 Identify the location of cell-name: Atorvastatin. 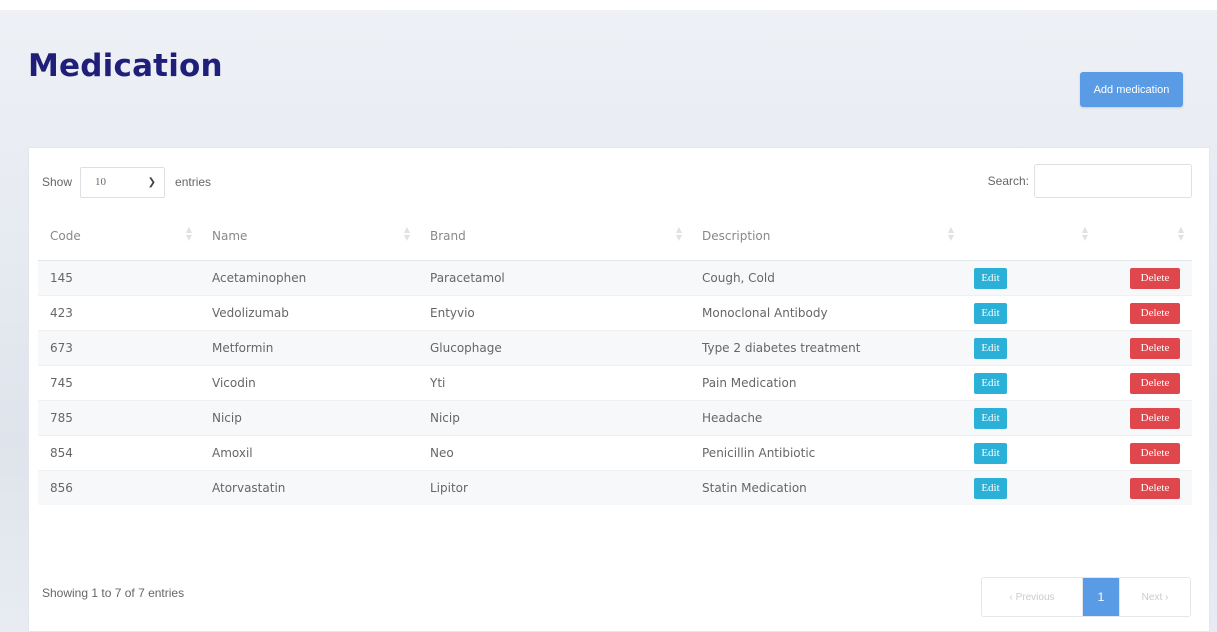
(309, 487).